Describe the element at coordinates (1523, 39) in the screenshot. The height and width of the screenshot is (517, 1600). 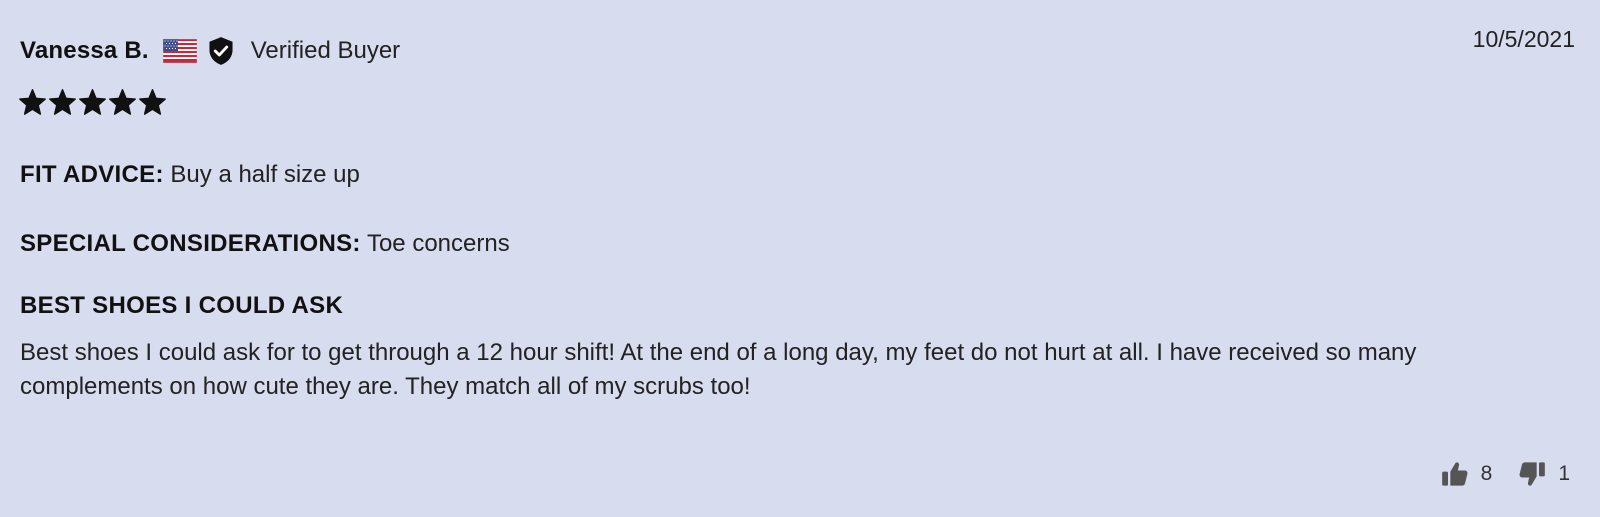
I see `review-date: 10/5/2021` at that location.